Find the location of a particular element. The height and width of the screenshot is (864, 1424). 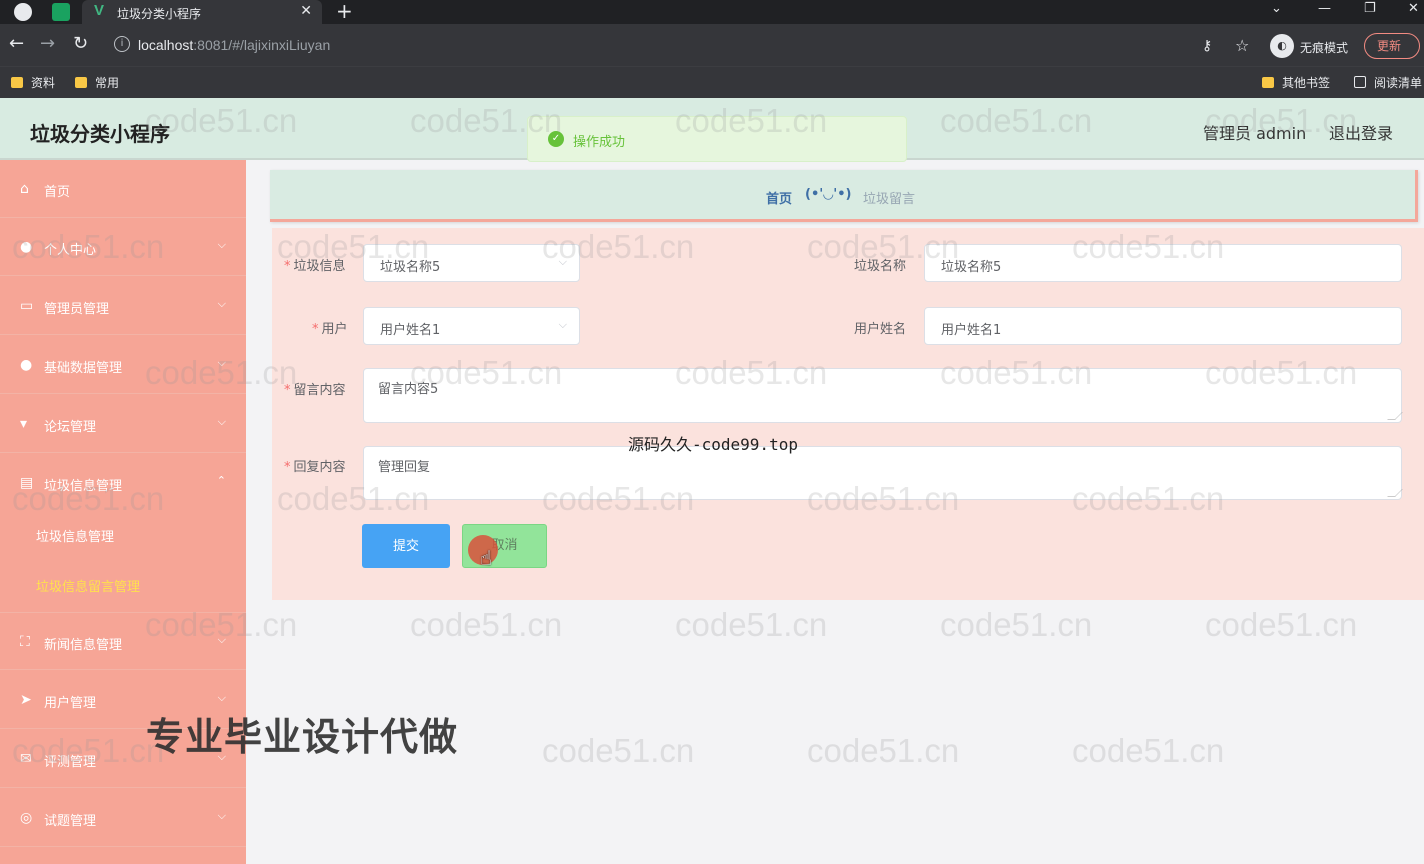

reading-list-icon is located at coordinates (1360, 82).